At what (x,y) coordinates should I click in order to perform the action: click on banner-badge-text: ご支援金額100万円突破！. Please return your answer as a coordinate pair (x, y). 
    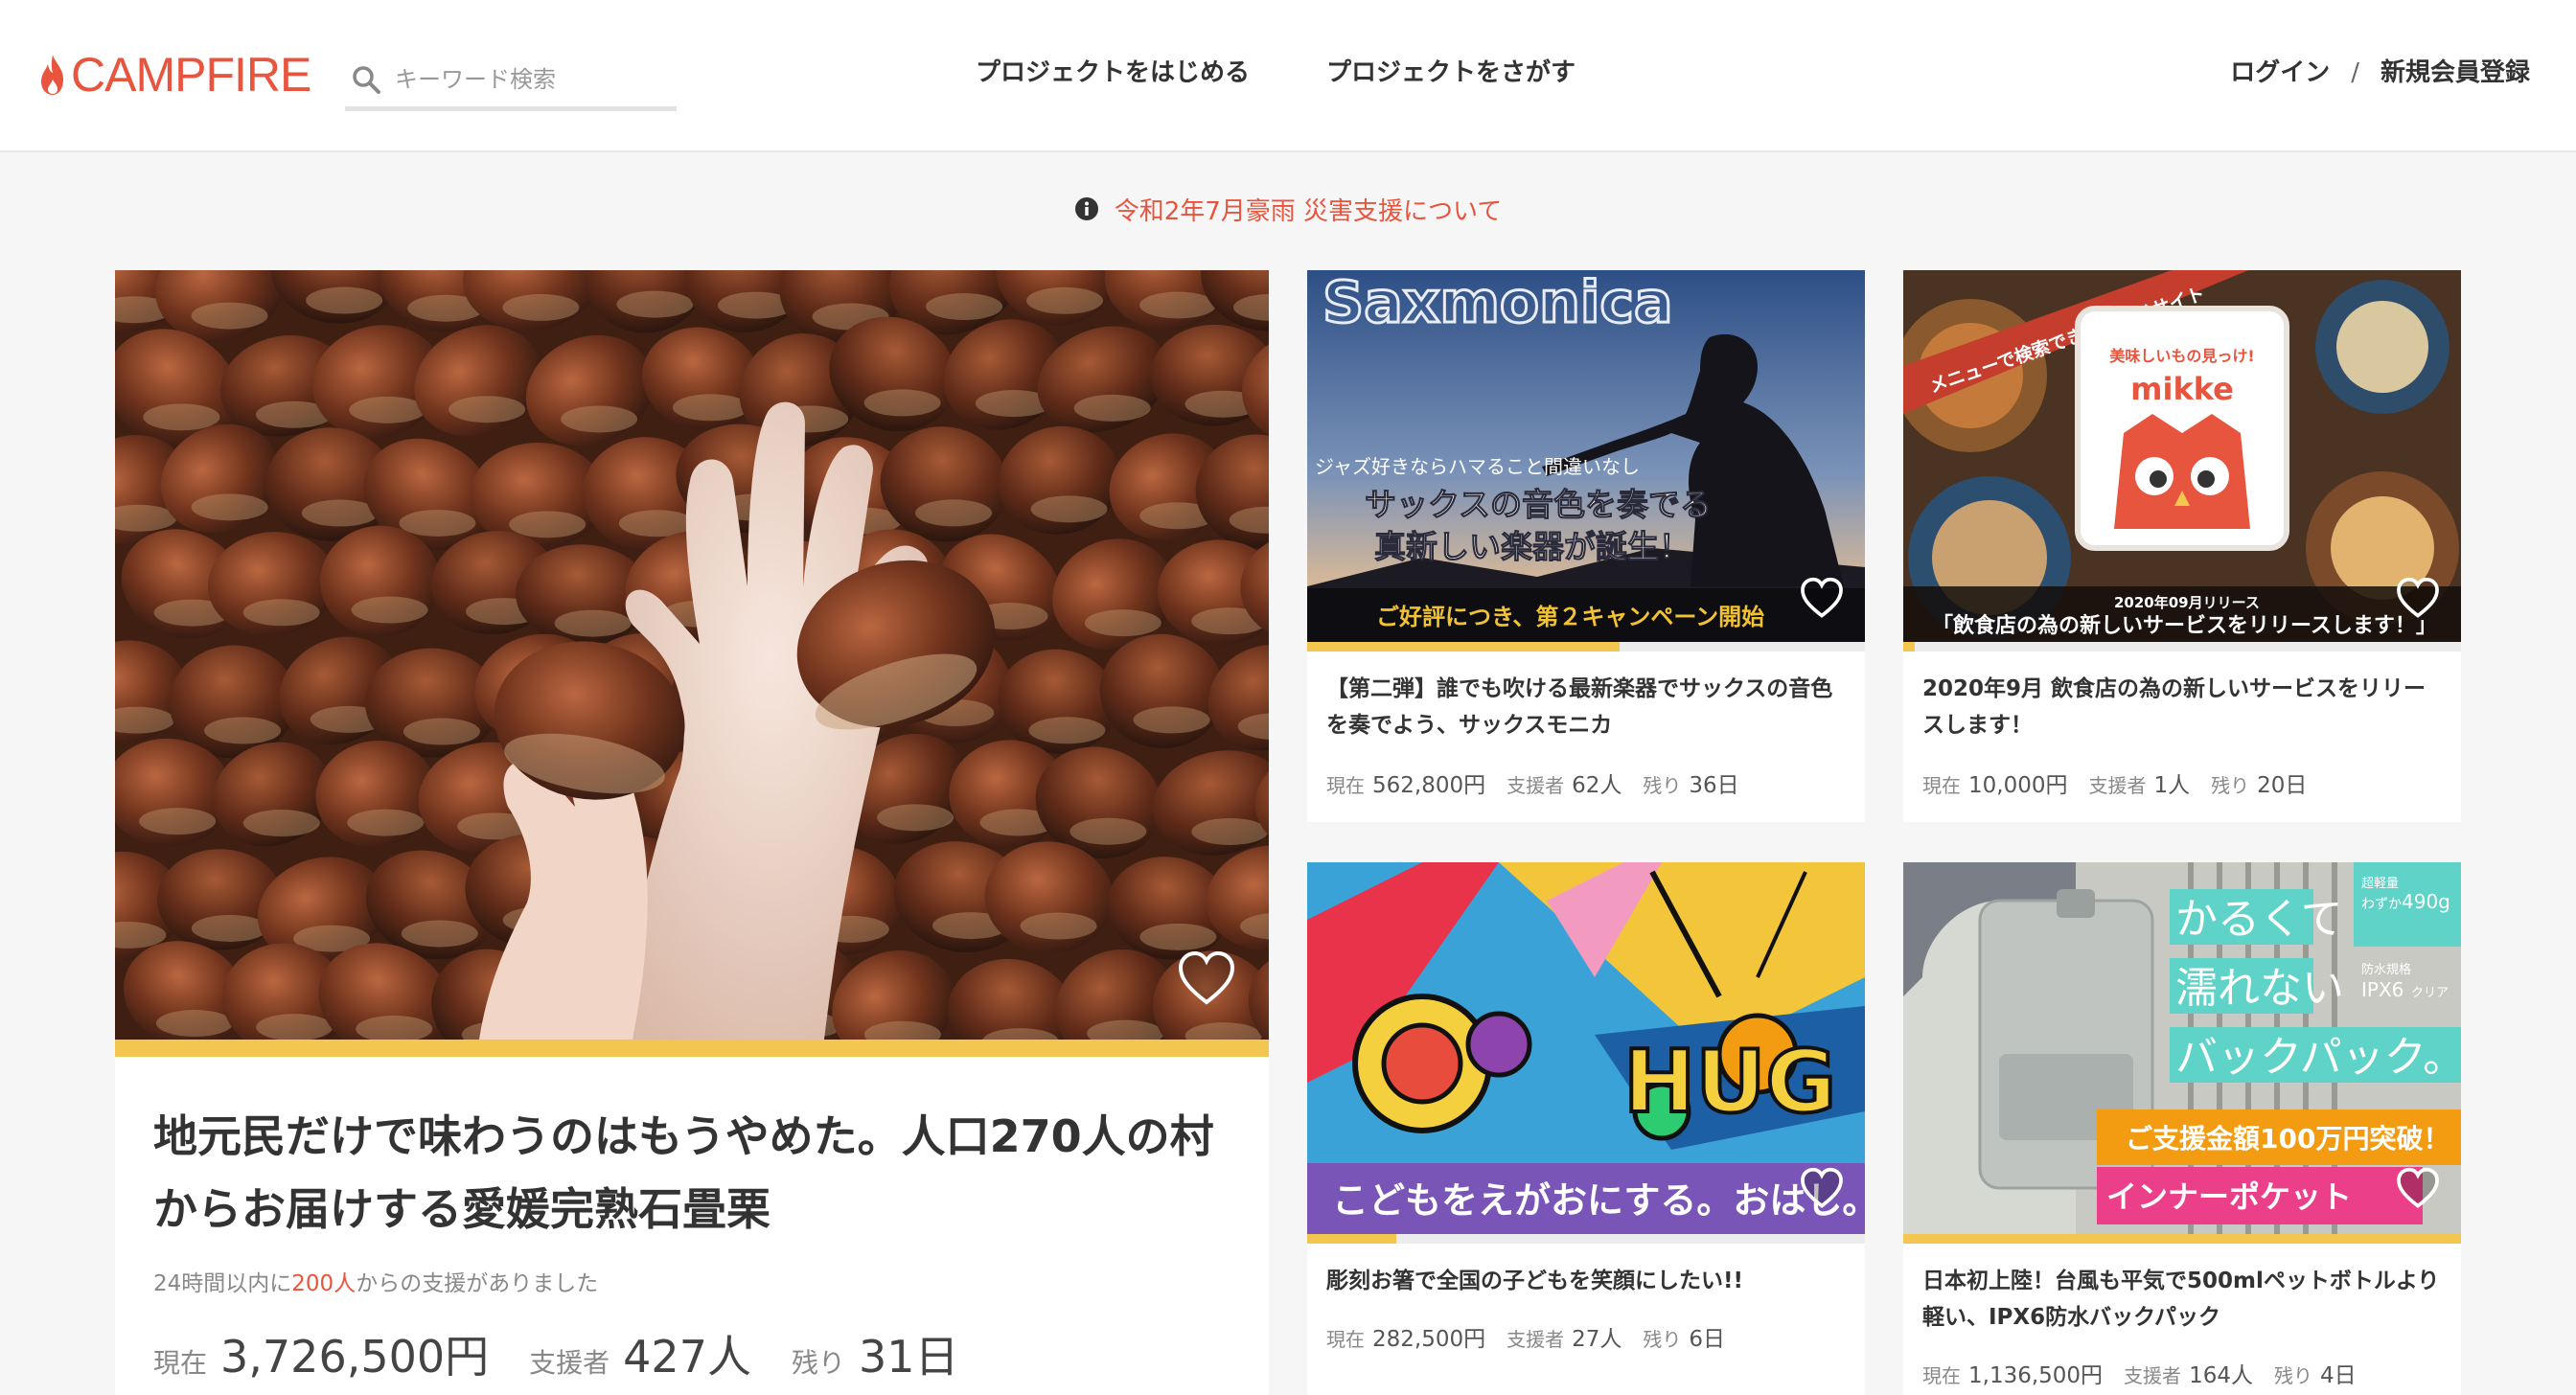
    Looking at the image, I should click on (2288, 1139).